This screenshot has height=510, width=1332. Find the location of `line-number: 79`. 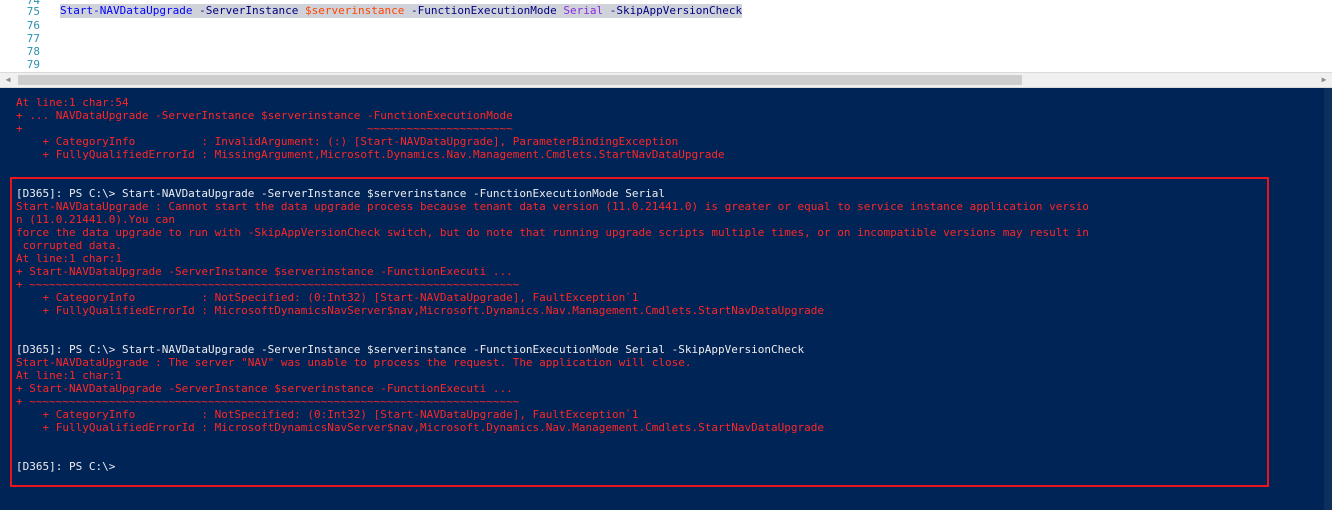

line-number: 79 is located at coordinates (33, 64).